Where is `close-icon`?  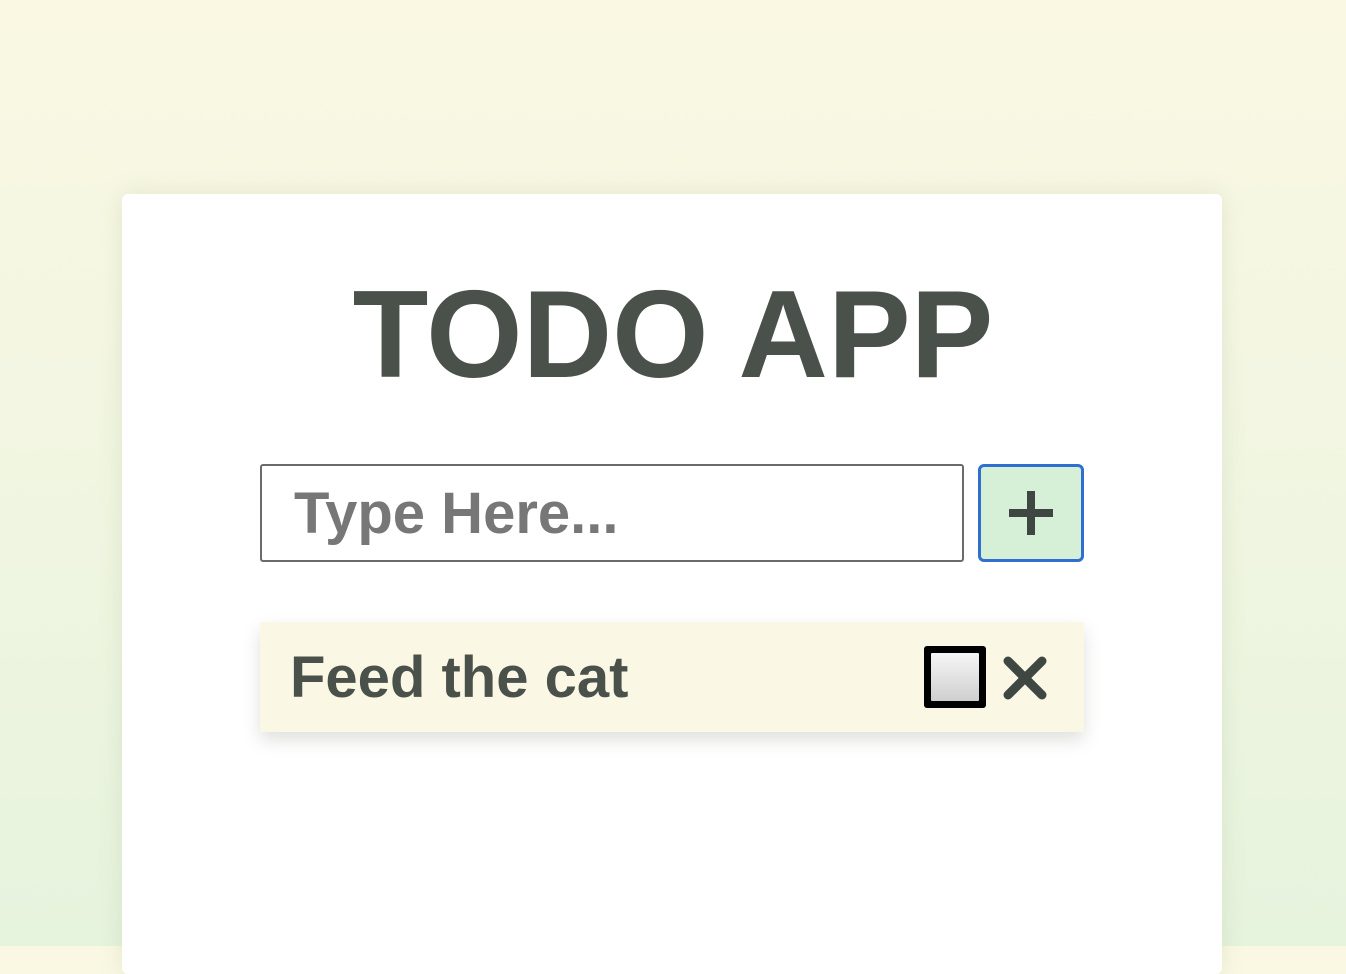
close-icon is located at coordinates (1025, 678).